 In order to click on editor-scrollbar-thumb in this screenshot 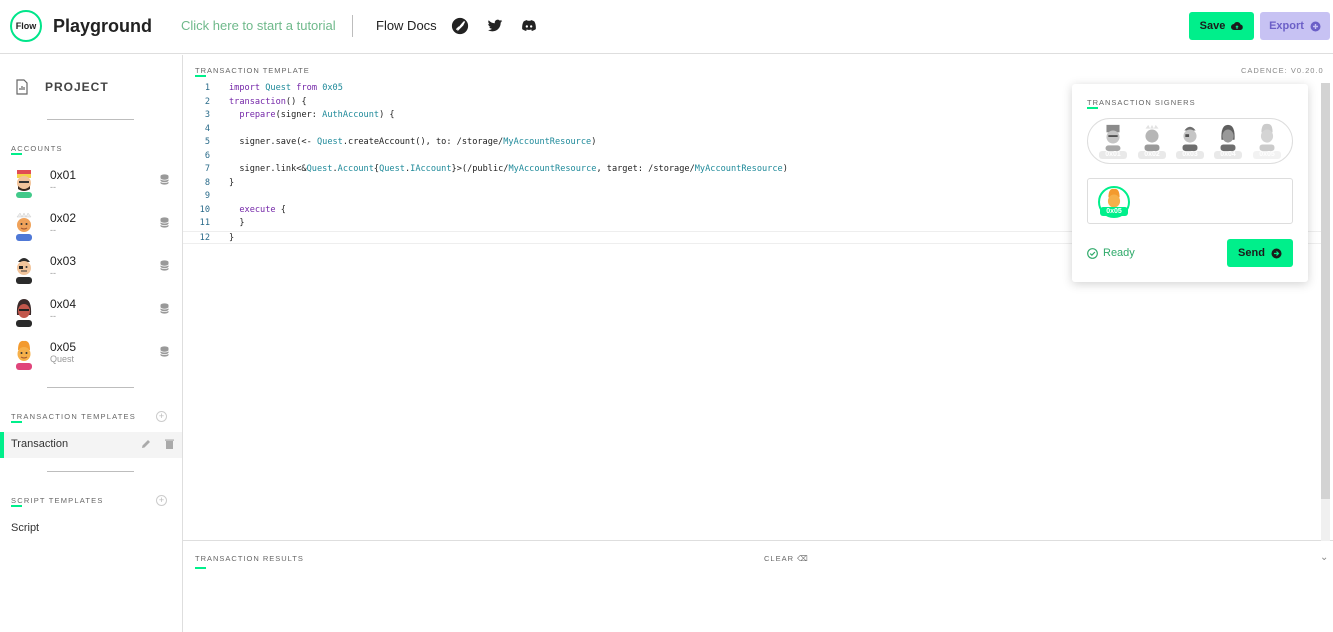, I will do `click(1325, 291)`.